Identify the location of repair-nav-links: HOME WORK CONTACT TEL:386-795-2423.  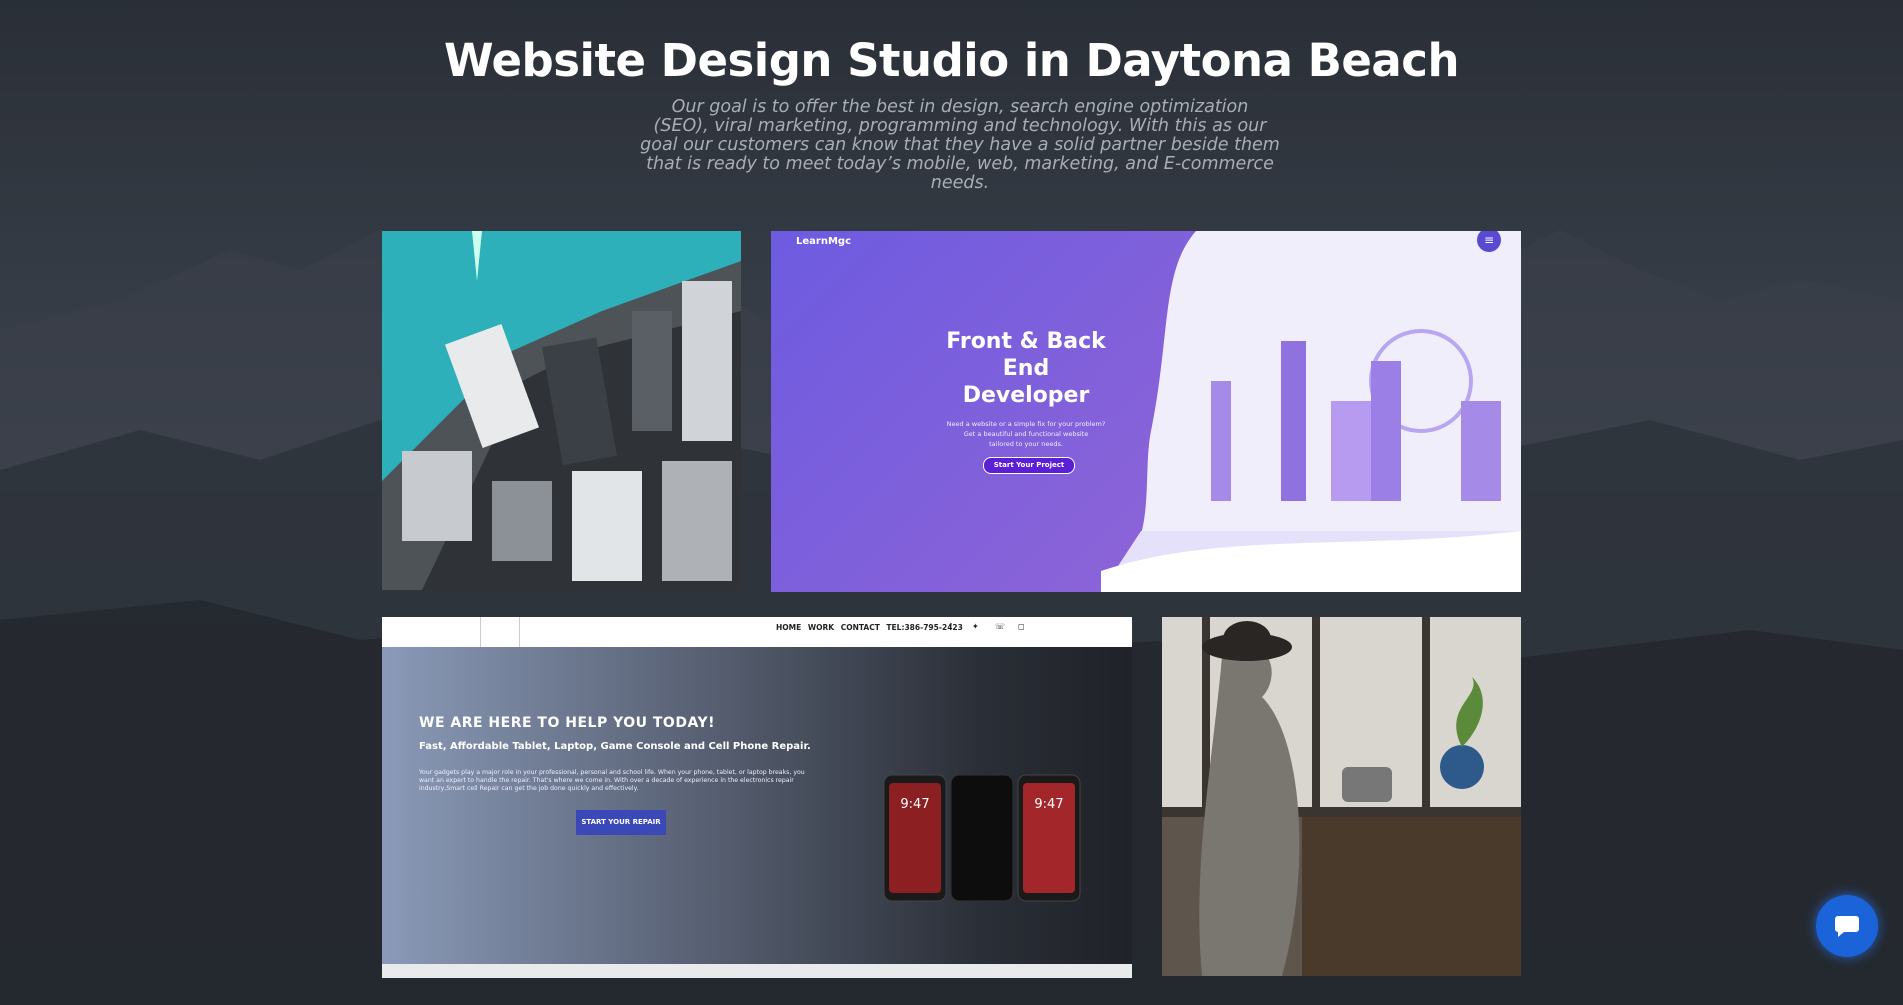
(869, 627).